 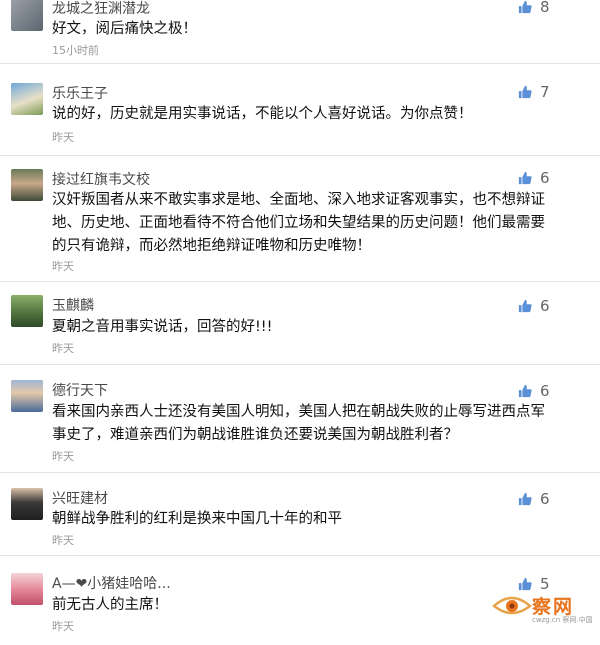 I want to click on like-button: 8, so click(x=534, y=8).